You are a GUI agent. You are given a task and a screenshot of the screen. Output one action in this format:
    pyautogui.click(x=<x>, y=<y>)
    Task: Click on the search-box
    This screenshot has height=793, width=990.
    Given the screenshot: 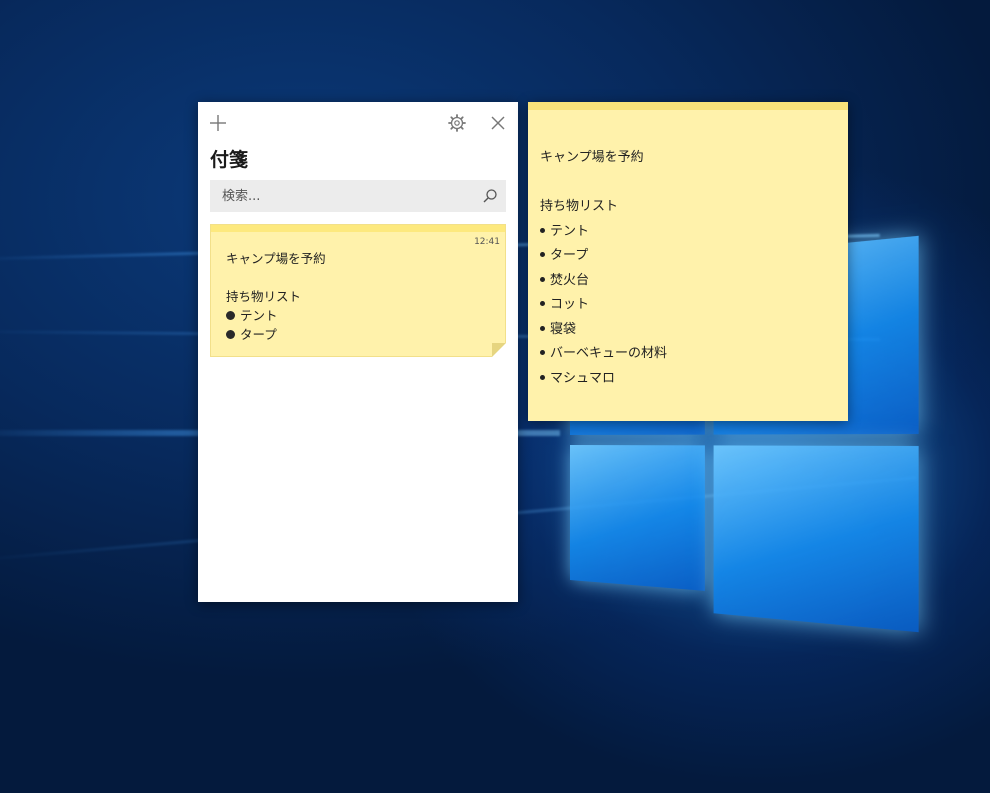 What is the action you would take?
    pyautogui.click(x=358, y=196)
    